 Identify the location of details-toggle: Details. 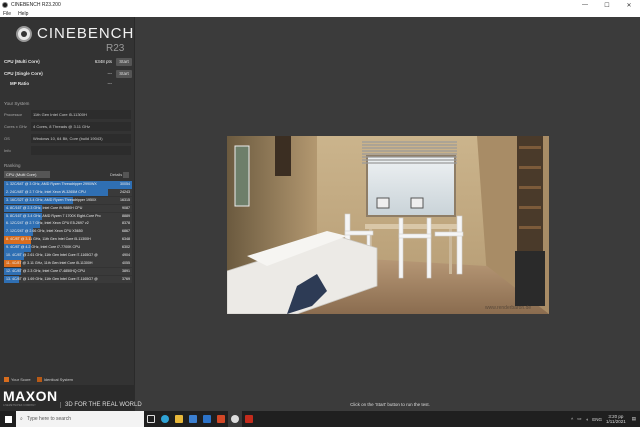
(120, 174).